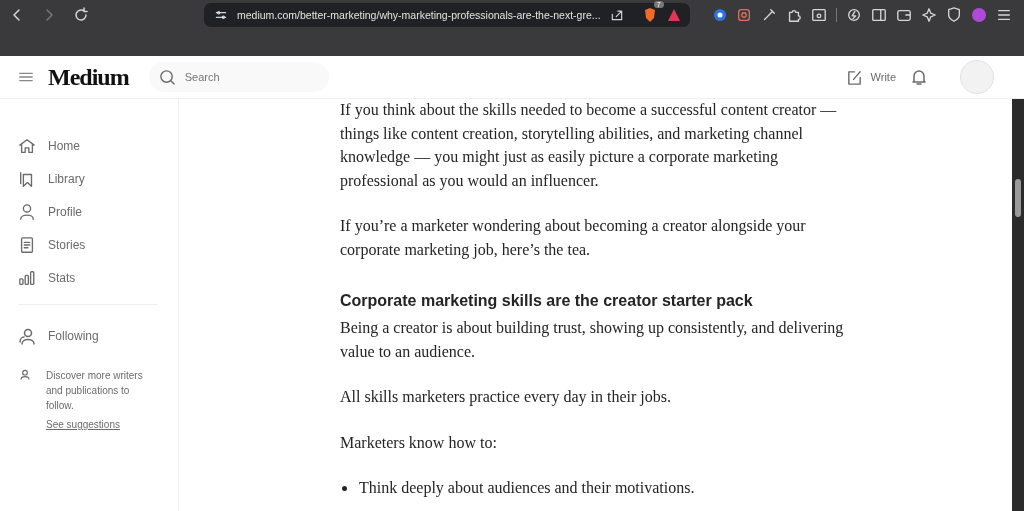 Image resolution: width=1024 pixels, height=511 pixels. I want to click on triangle-icon, so click(673, 15).